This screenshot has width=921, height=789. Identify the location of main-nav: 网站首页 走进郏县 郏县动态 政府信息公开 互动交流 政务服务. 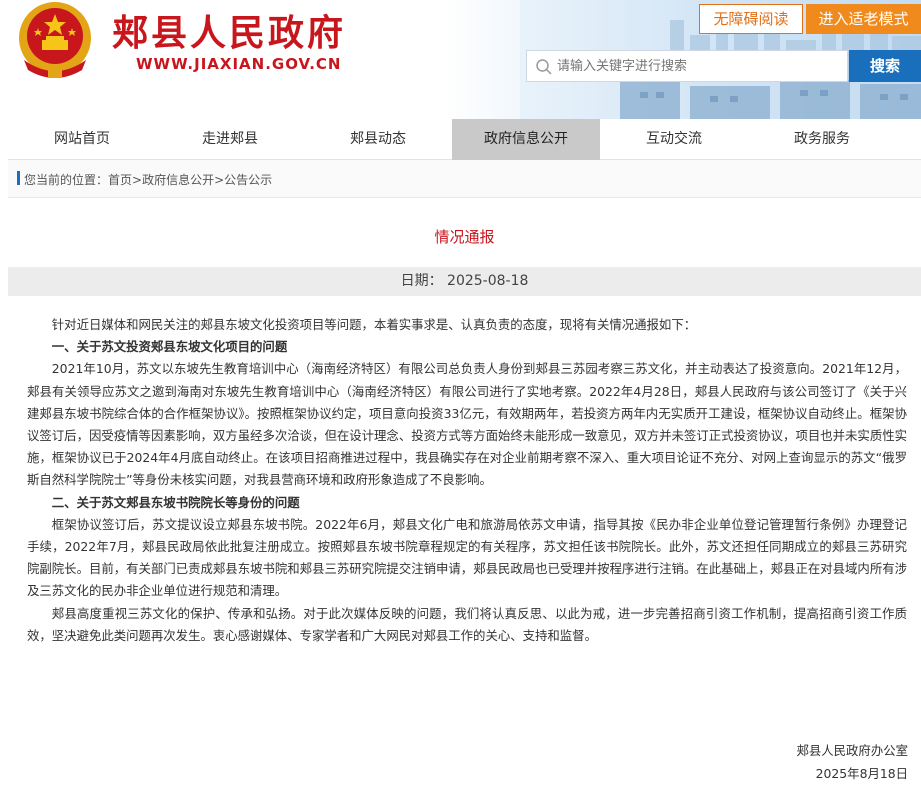
(464, 139).